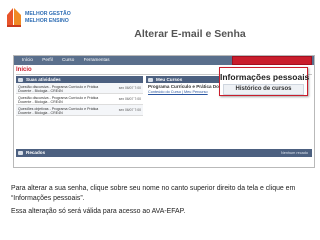  I want to click on nav-item-perfil: Perfil, so click(47, 59).